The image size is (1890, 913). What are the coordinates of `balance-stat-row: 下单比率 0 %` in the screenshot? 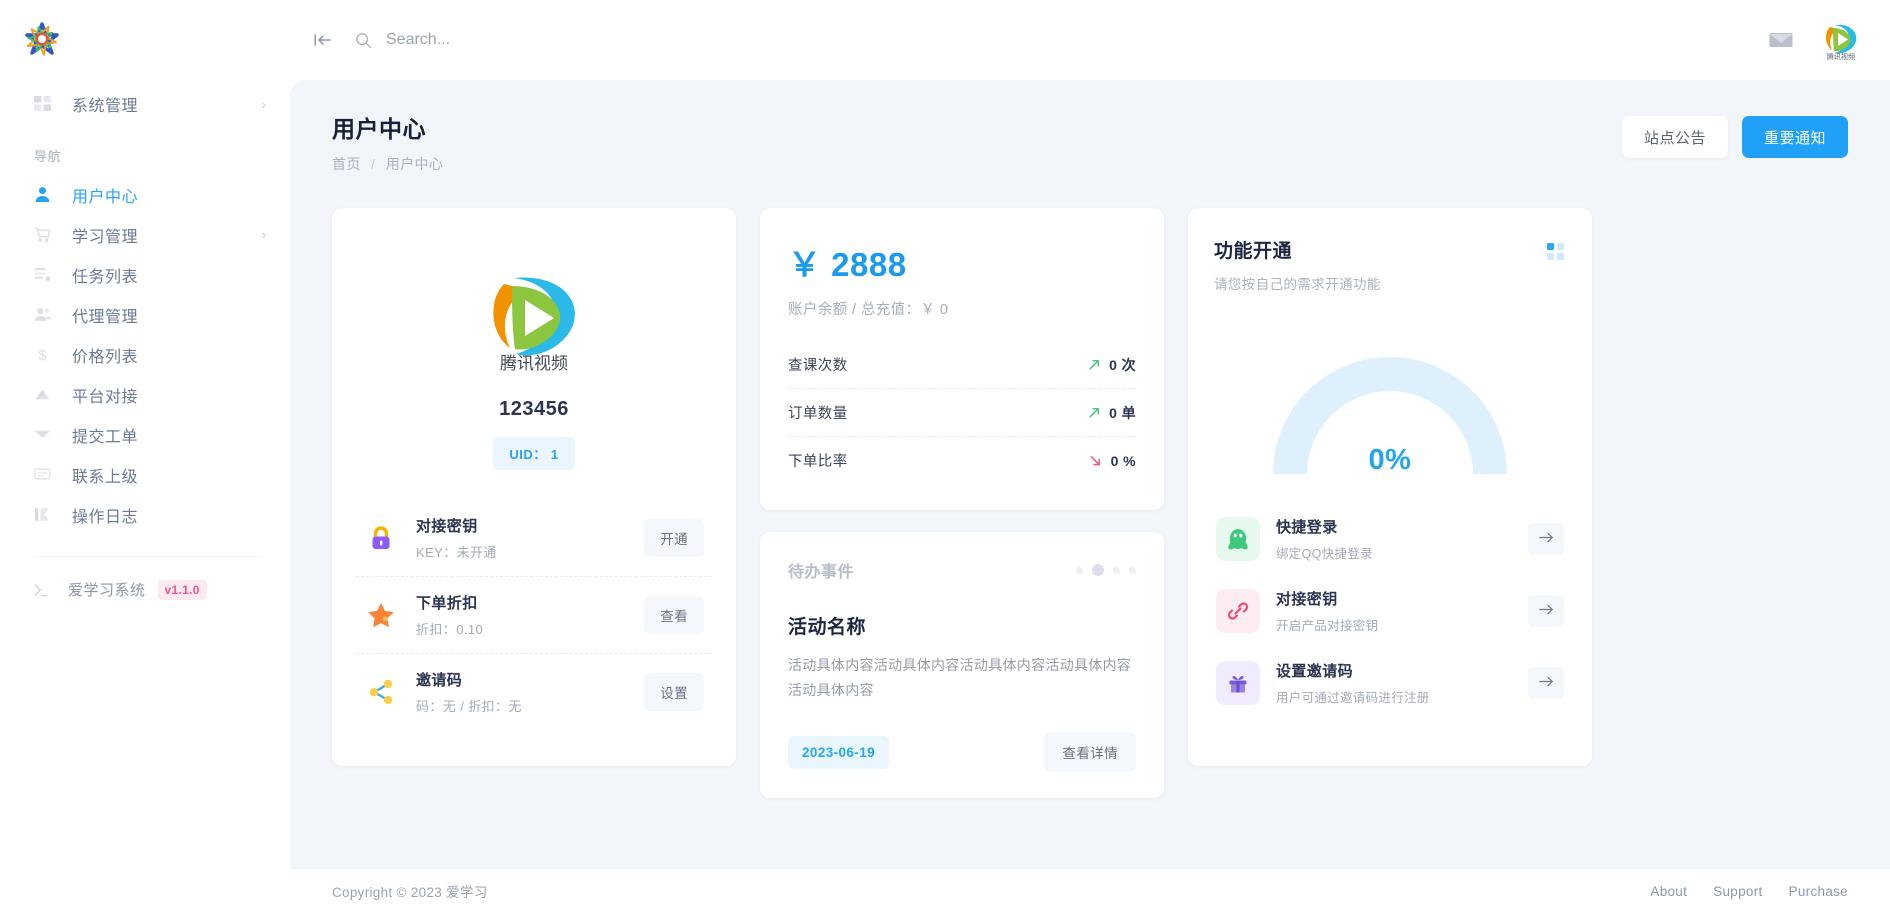 It's located at (962, 460).